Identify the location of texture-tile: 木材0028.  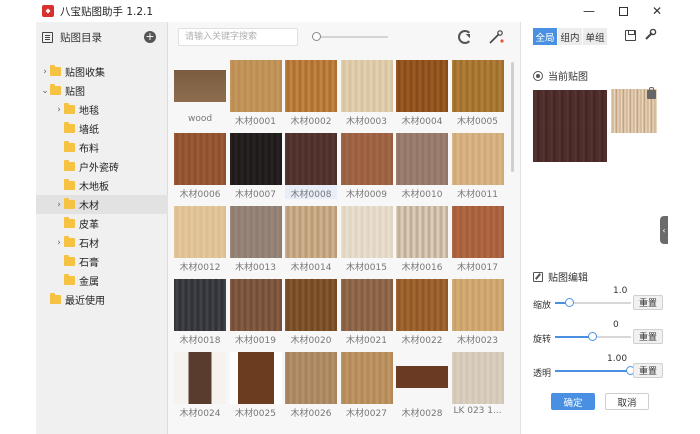
(422, 385).